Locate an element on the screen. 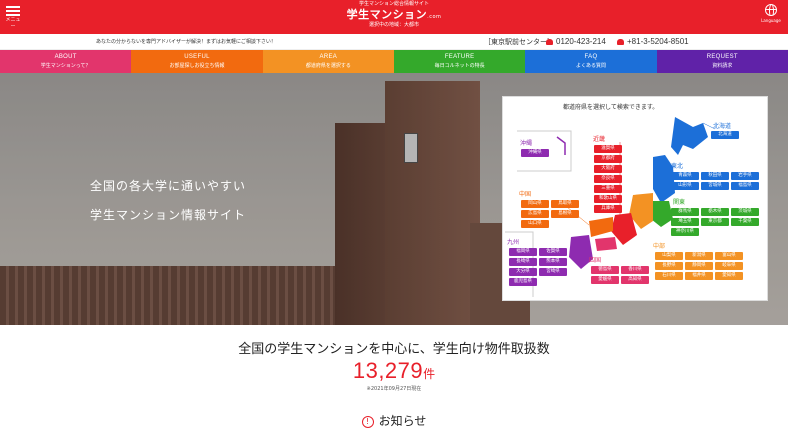 This screenshot has width=788, height=439. info-icon: ! is located at coordinates (367, 421).